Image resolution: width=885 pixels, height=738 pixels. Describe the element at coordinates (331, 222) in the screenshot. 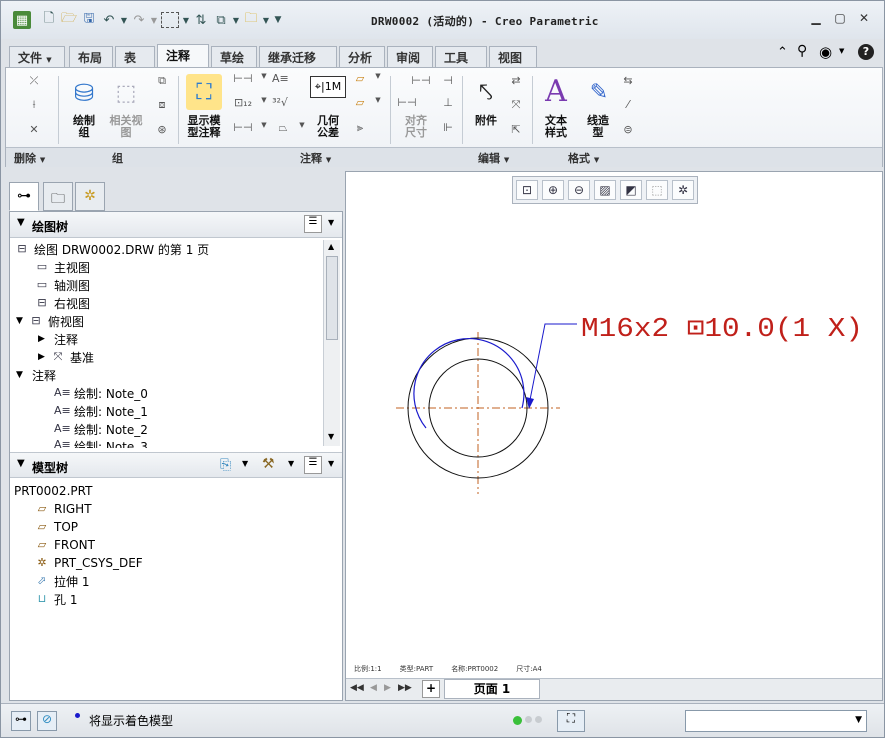

I see `tree-settings-dropdown-icon: ▼` at that location.